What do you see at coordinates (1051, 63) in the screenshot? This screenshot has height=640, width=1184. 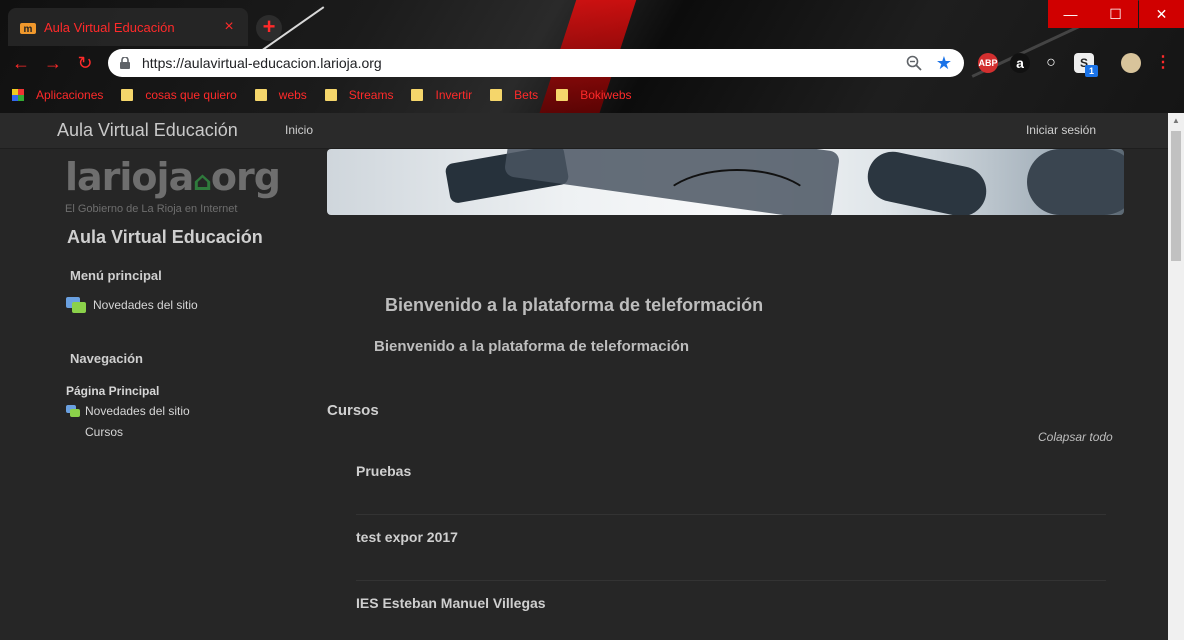 I see `circle-extension-icon: ○` at bounding box center [1051, 63].